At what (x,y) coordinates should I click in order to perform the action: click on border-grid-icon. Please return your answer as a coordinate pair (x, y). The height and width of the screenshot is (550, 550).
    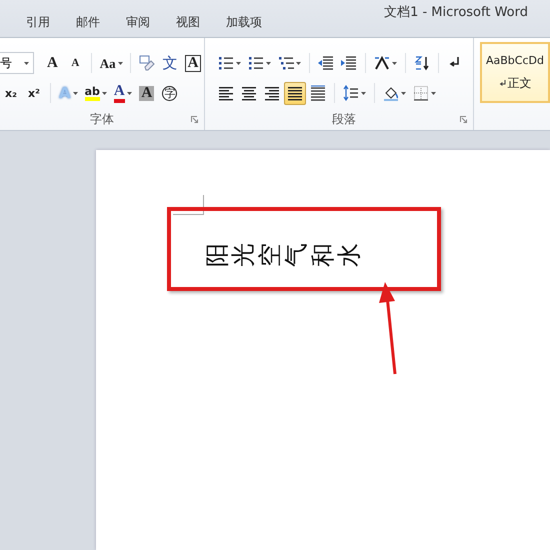
    Looking at the image, I should click on (421, 93).